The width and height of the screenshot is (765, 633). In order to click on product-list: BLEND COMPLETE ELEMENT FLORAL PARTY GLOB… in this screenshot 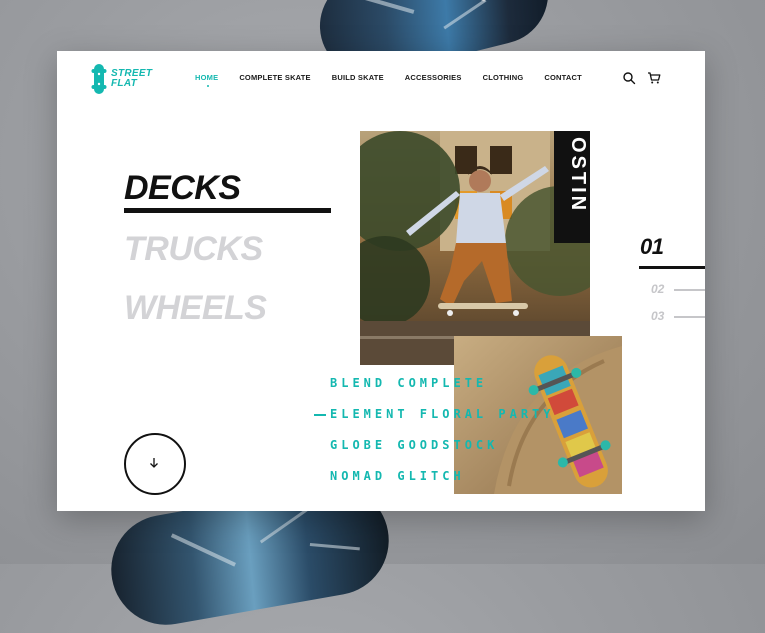, I will do `click(442, 435)`.